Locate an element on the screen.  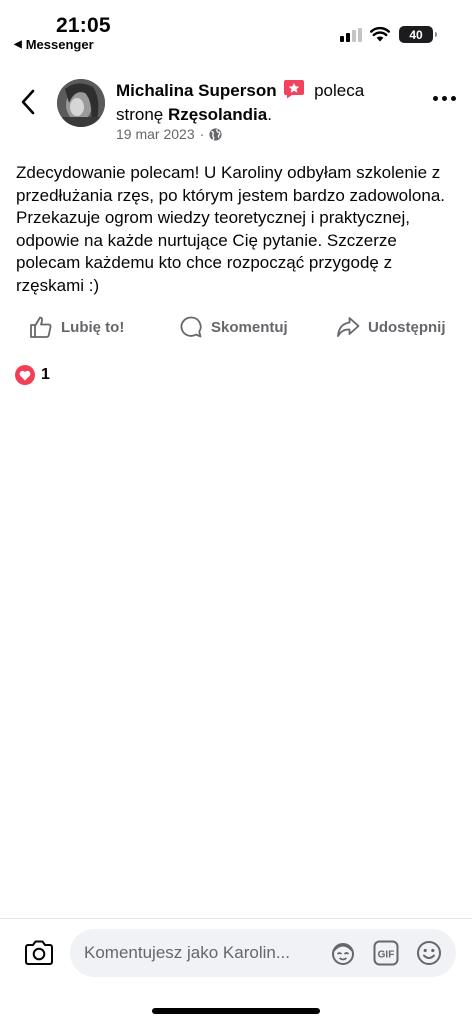
recommends-text: poleca is located at coordinates (339, 90).